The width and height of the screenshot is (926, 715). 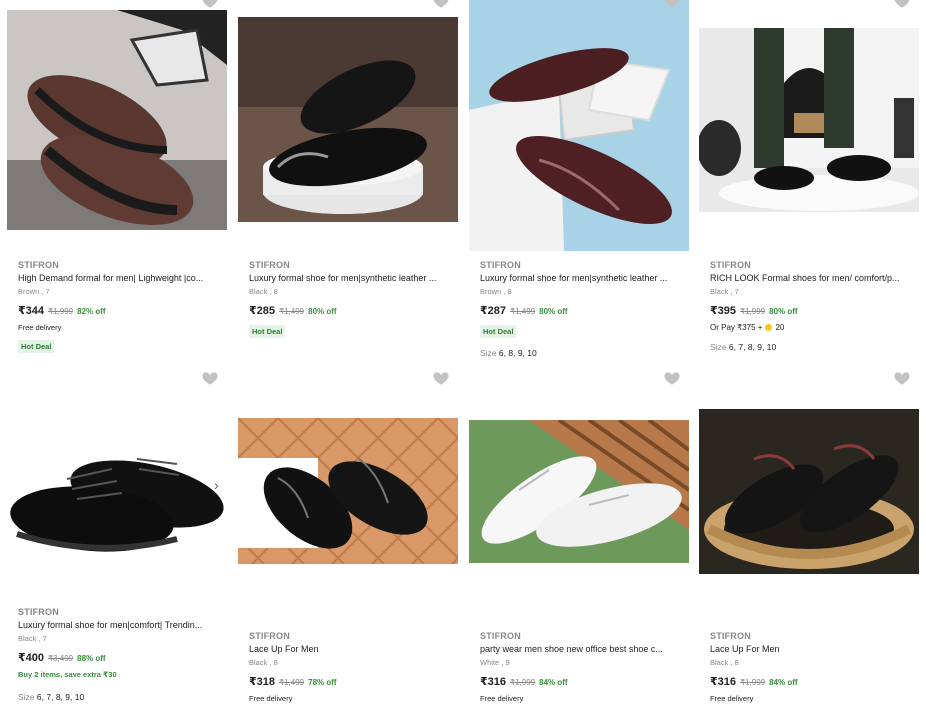 What do you see at coordinates (582, 311) in the screenshot?
I see `price-row: ₹287 ₹1,499 80% off` at bounding box center [582, 311].